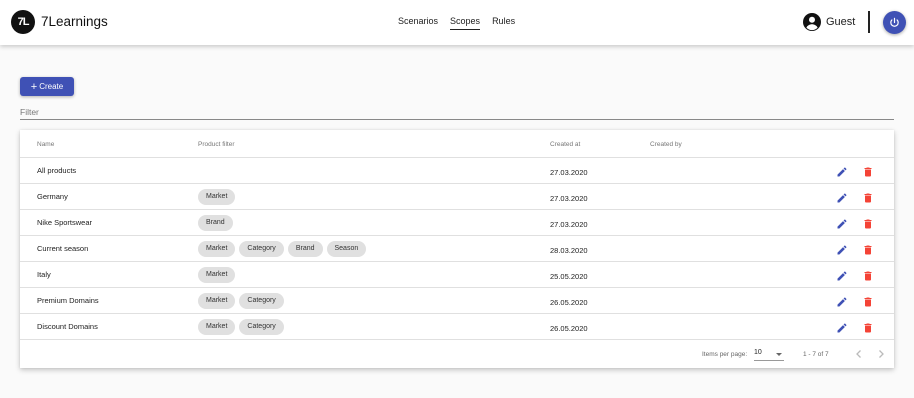 The height and width of the screenshot is (398, 914). What do you see at coordinates (74, 21) in the screenshot?
I see `brand-name: 7Learnings` at bounding box center [74, 21].